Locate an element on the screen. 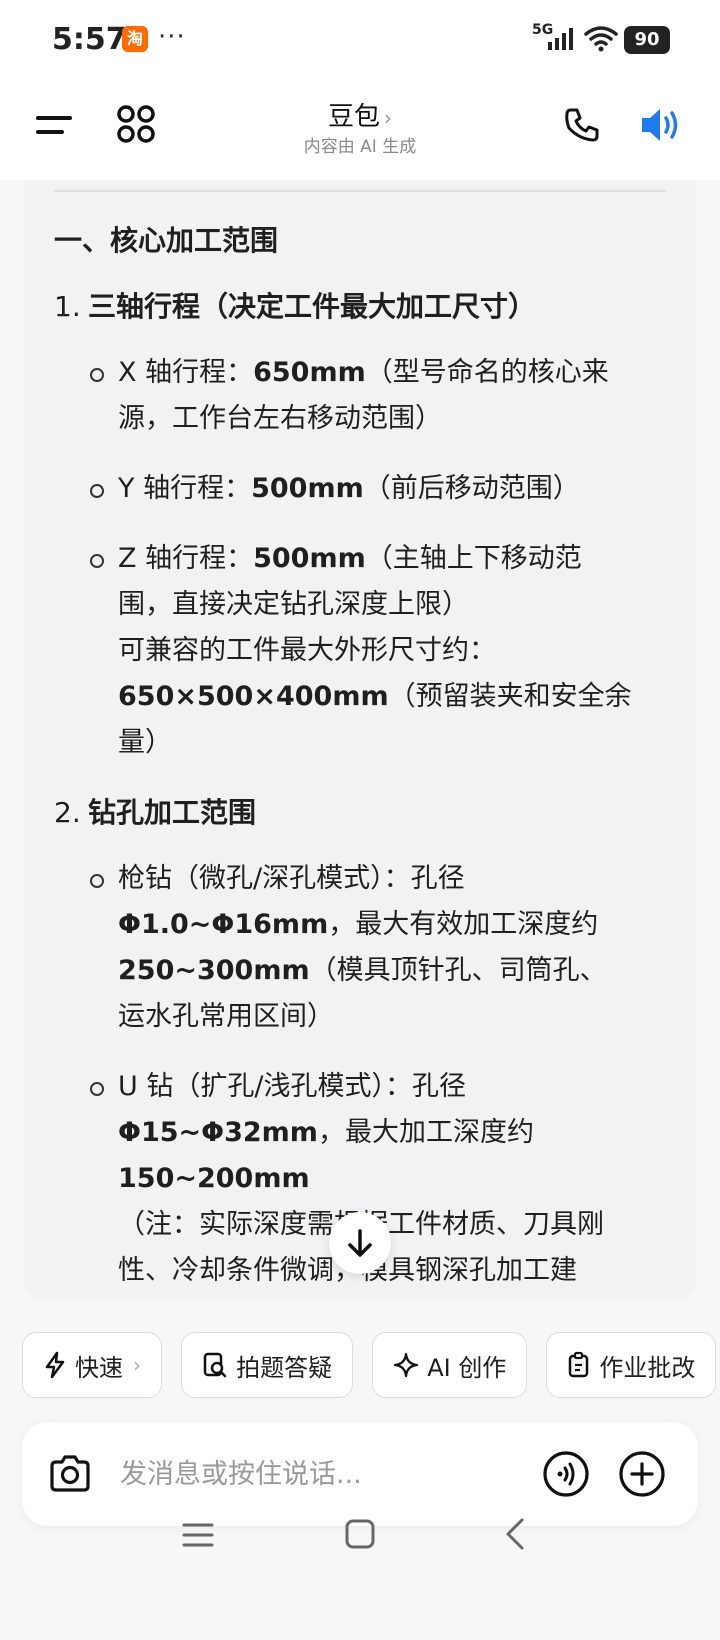  bullet-line: 性、冷却条件微调，模具钢深孔加工建 is located at coordinates (396, 1271).